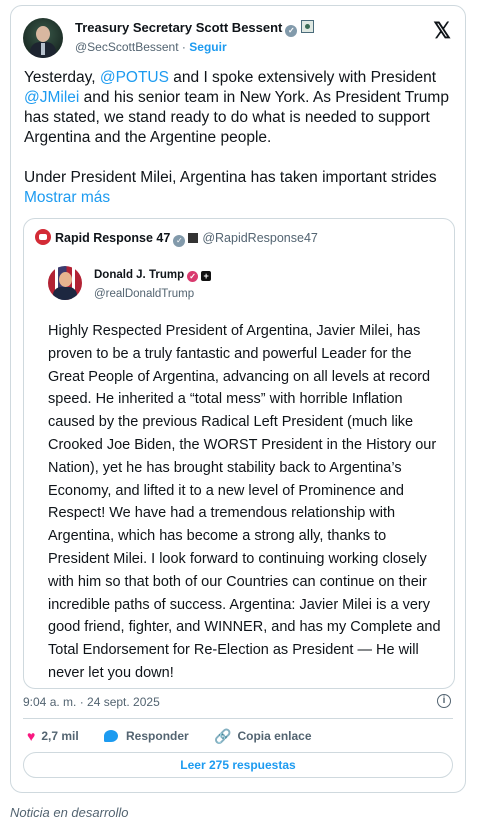 The image size is (491, 820). I want to click on quoted-display-name: Rapid Response 47, so click(113, 238).